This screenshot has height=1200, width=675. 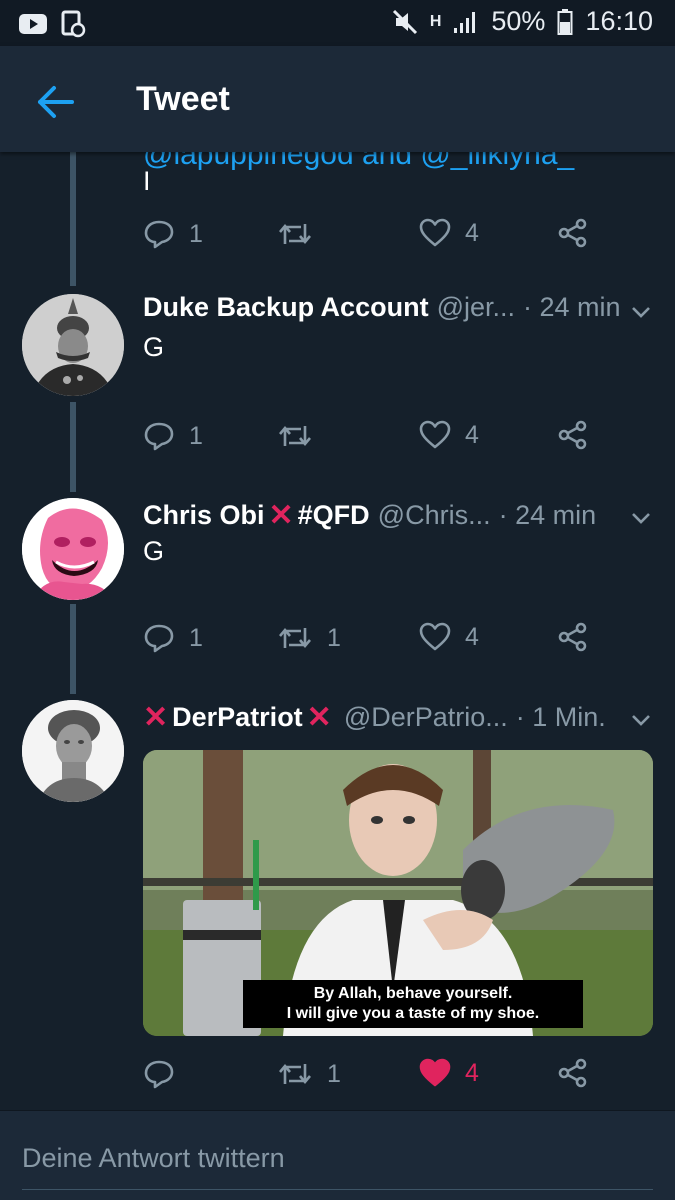 What do you see at coordinates (413, 1013) in the screenshot?
I see `caption-line: I will give you a taste of my shoe.` at bounding box center [413, 1013].